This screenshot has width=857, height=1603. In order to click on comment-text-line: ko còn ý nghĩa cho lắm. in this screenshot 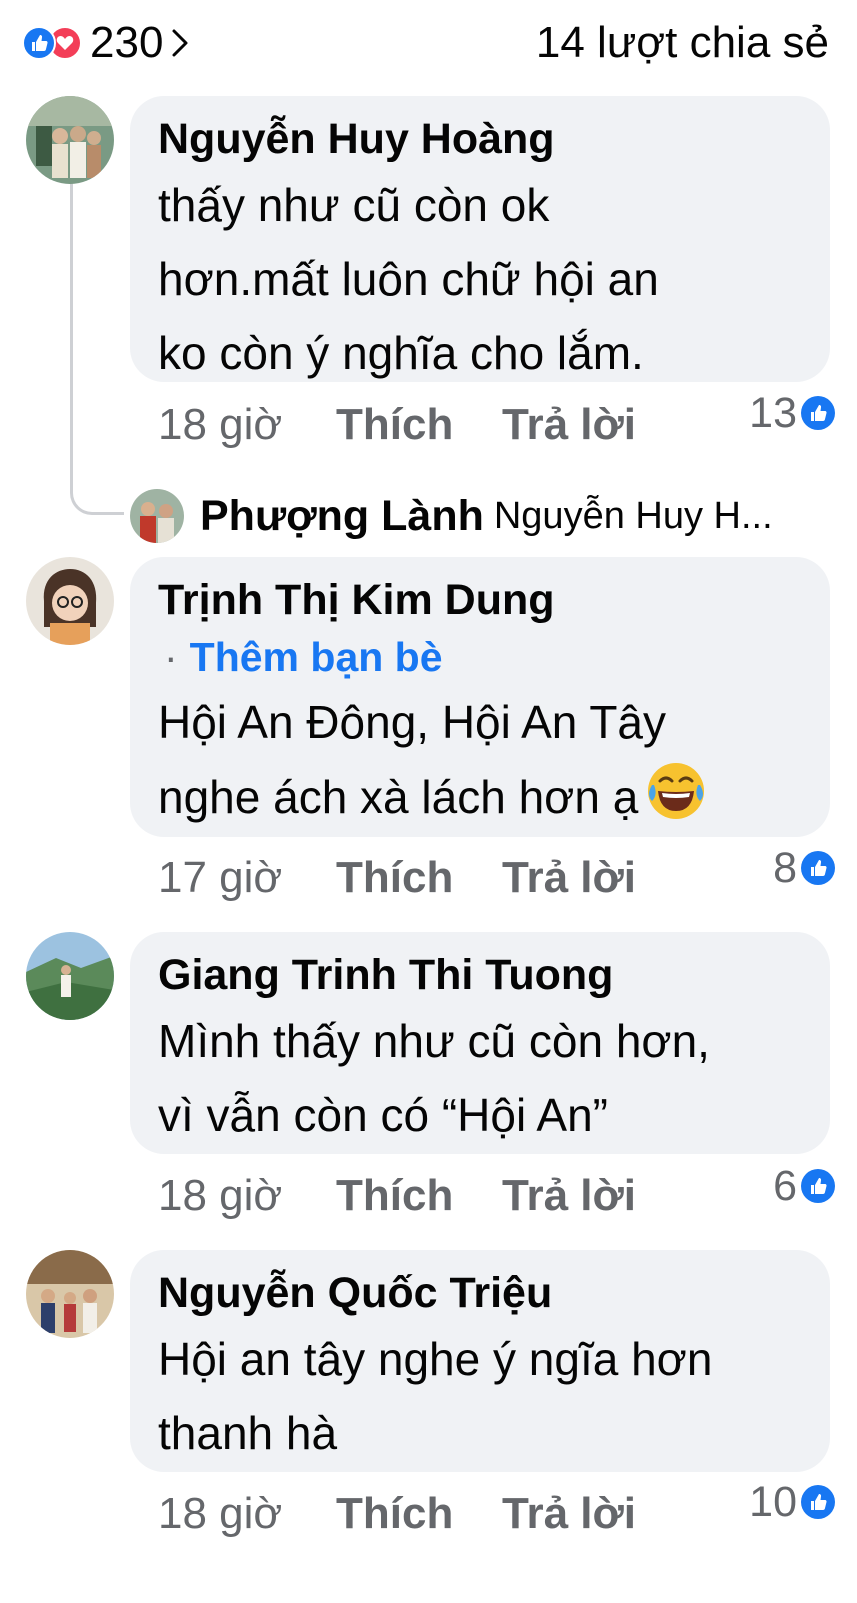, I will do `click(401, 353)`.